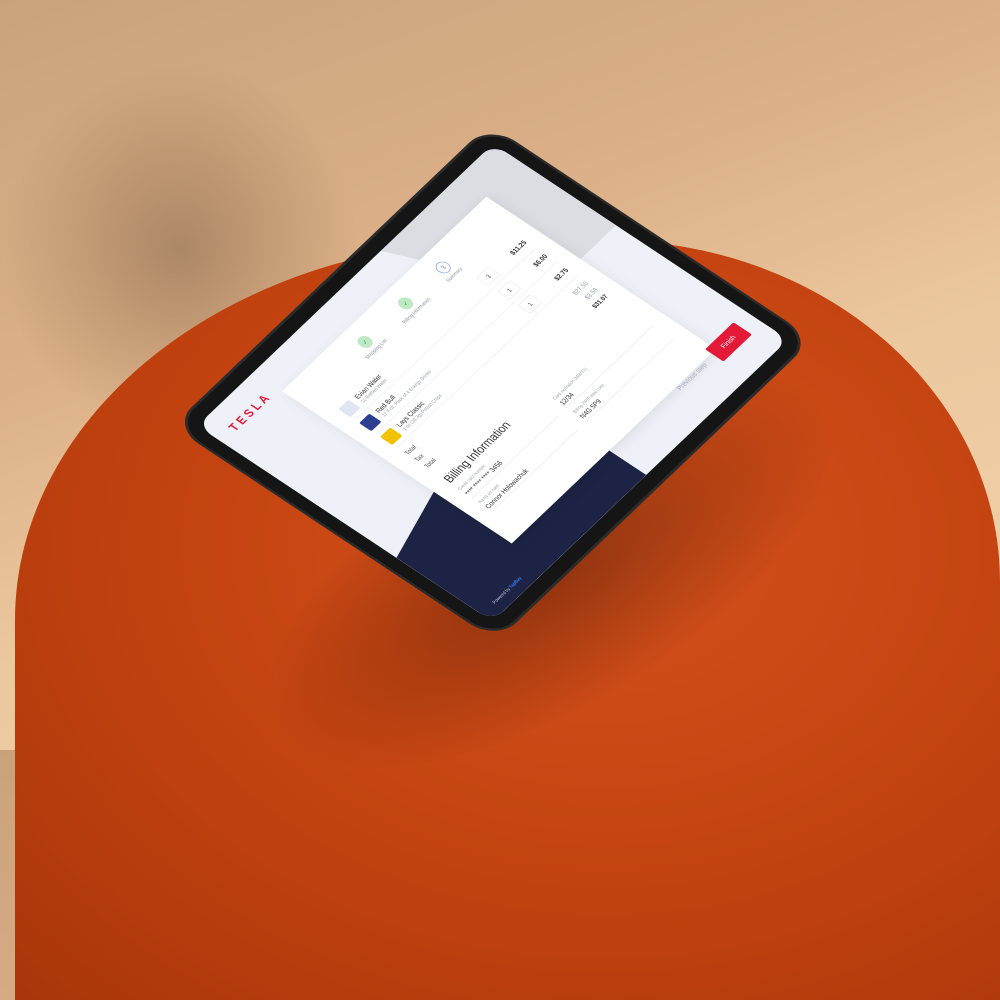  I want to click on tesla-logo: TESLA, so click(250, 411).